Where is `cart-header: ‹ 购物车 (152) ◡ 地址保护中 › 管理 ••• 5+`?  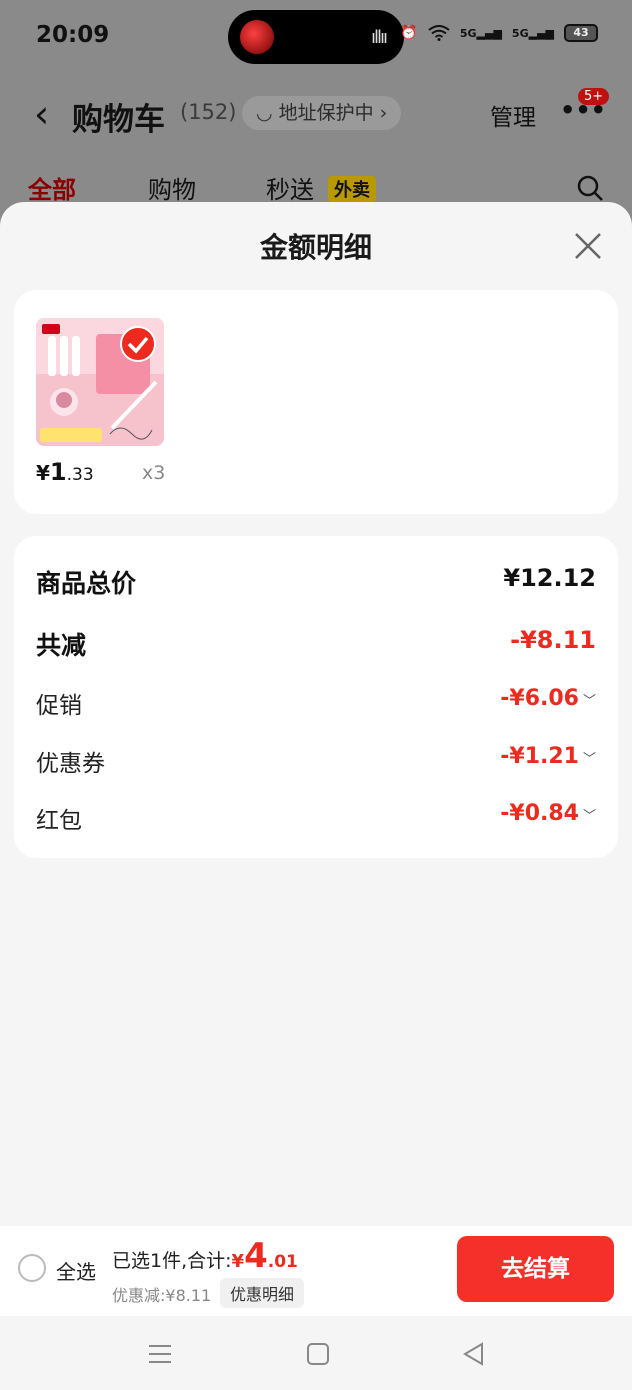
cart-header: ‹ 购物车 (152) ◡ 地址保护中 › 管理 ••• 5+ is located at coordinates (316, 113).